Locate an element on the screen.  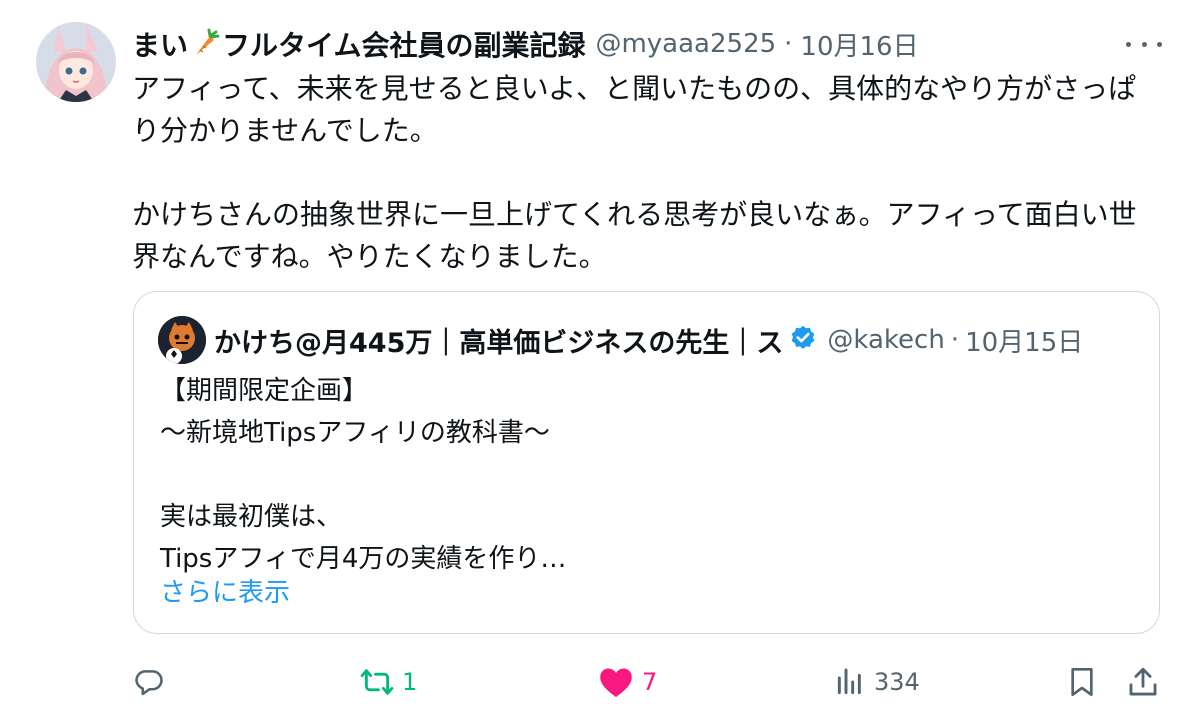
quote-avatar-image is located at coordinates (182, 340).